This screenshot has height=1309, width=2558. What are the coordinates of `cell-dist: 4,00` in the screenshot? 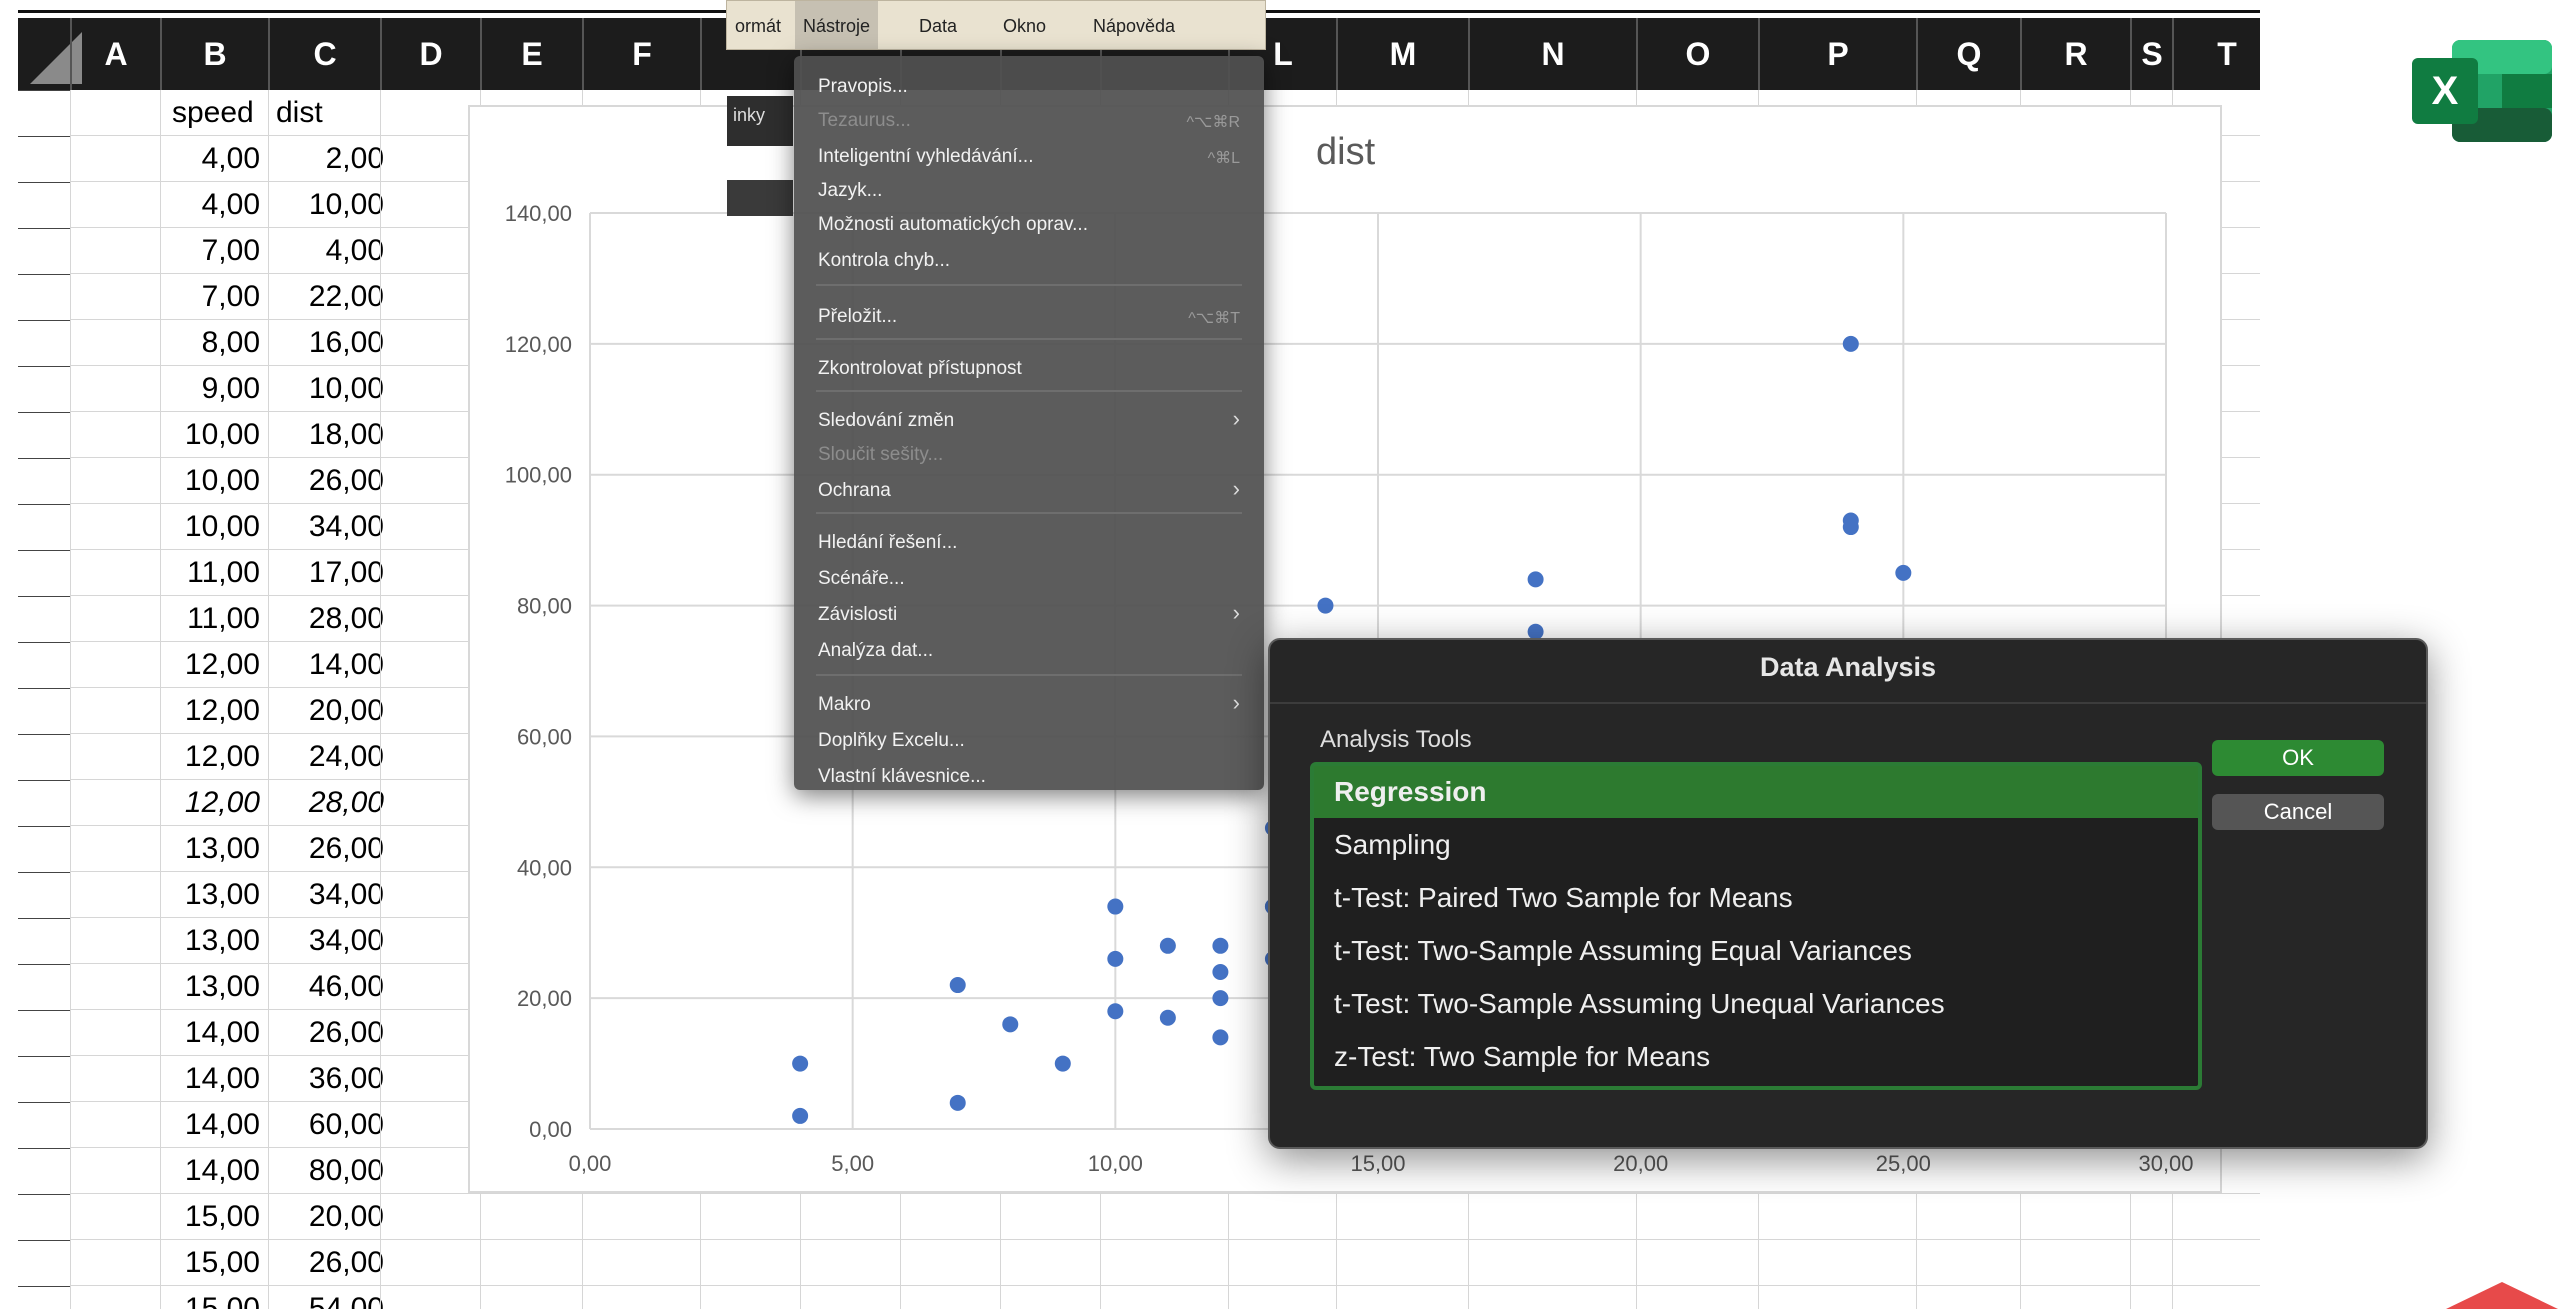 It's located at (326, 251).